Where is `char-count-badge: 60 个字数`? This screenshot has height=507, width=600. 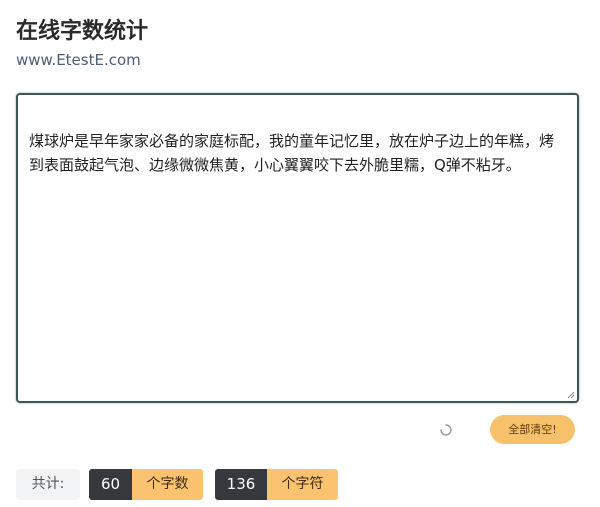 char-count-badge: 60 个字数 is located at coordinates (146, 484).